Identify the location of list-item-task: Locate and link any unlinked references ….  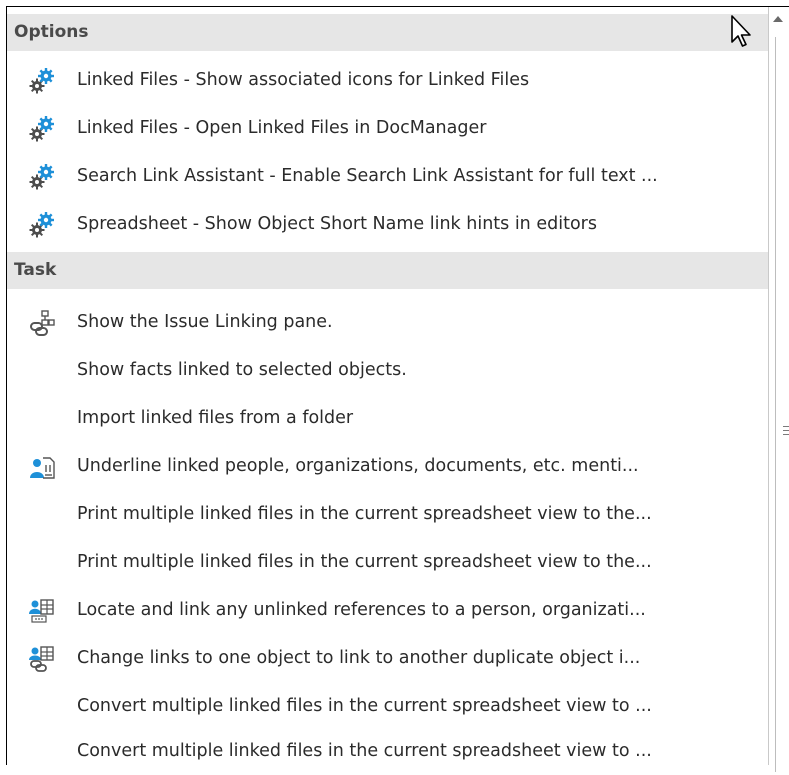
(387, 610).